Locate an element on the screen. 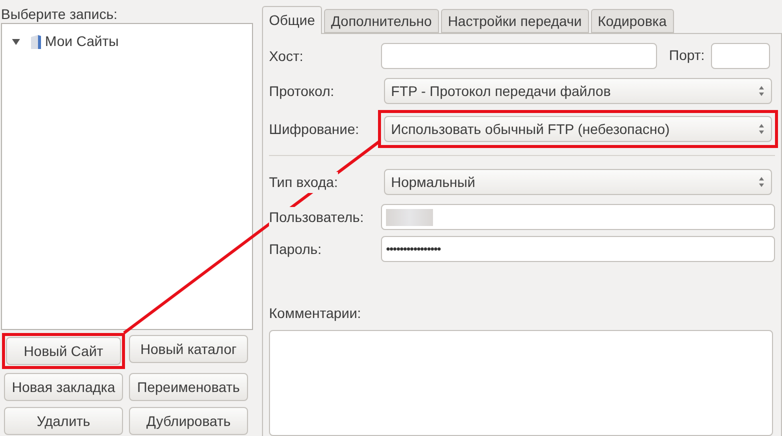  field-label: Тип входа: is located at coordinates (303, 182).